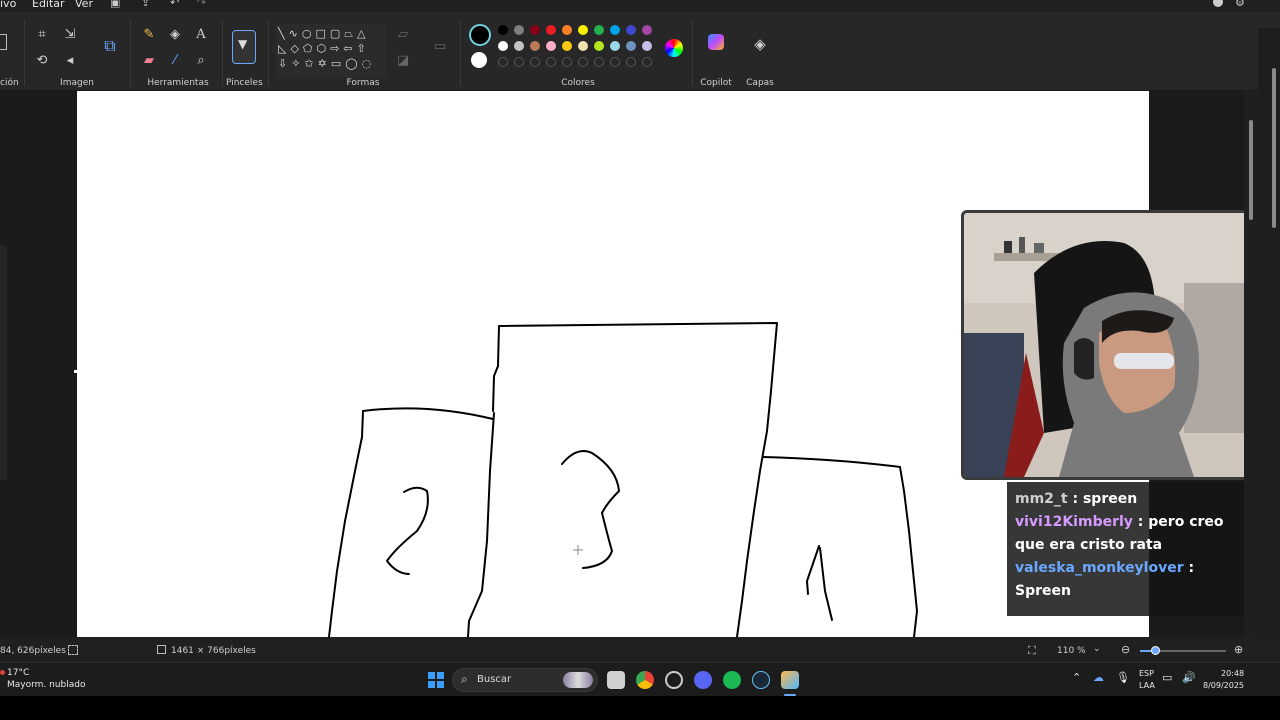 The width and height of the screenshot is (1280, 720). Describe the element at coordinates (1167, 677) in the screenshot. I see `network-icon: ▭` at that location.